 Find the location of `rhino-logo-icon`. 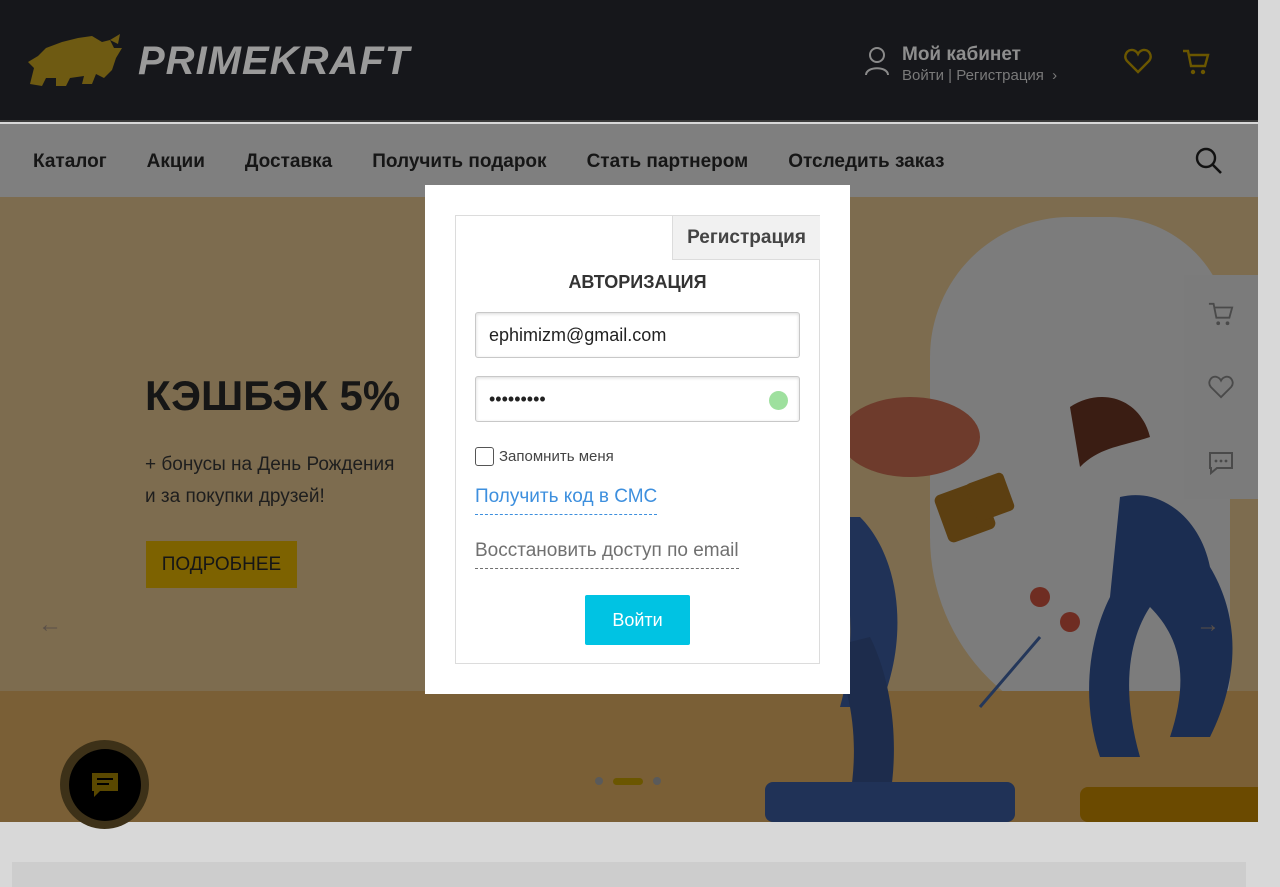

rhino-logo-icon is located at coordinates (75, 60).